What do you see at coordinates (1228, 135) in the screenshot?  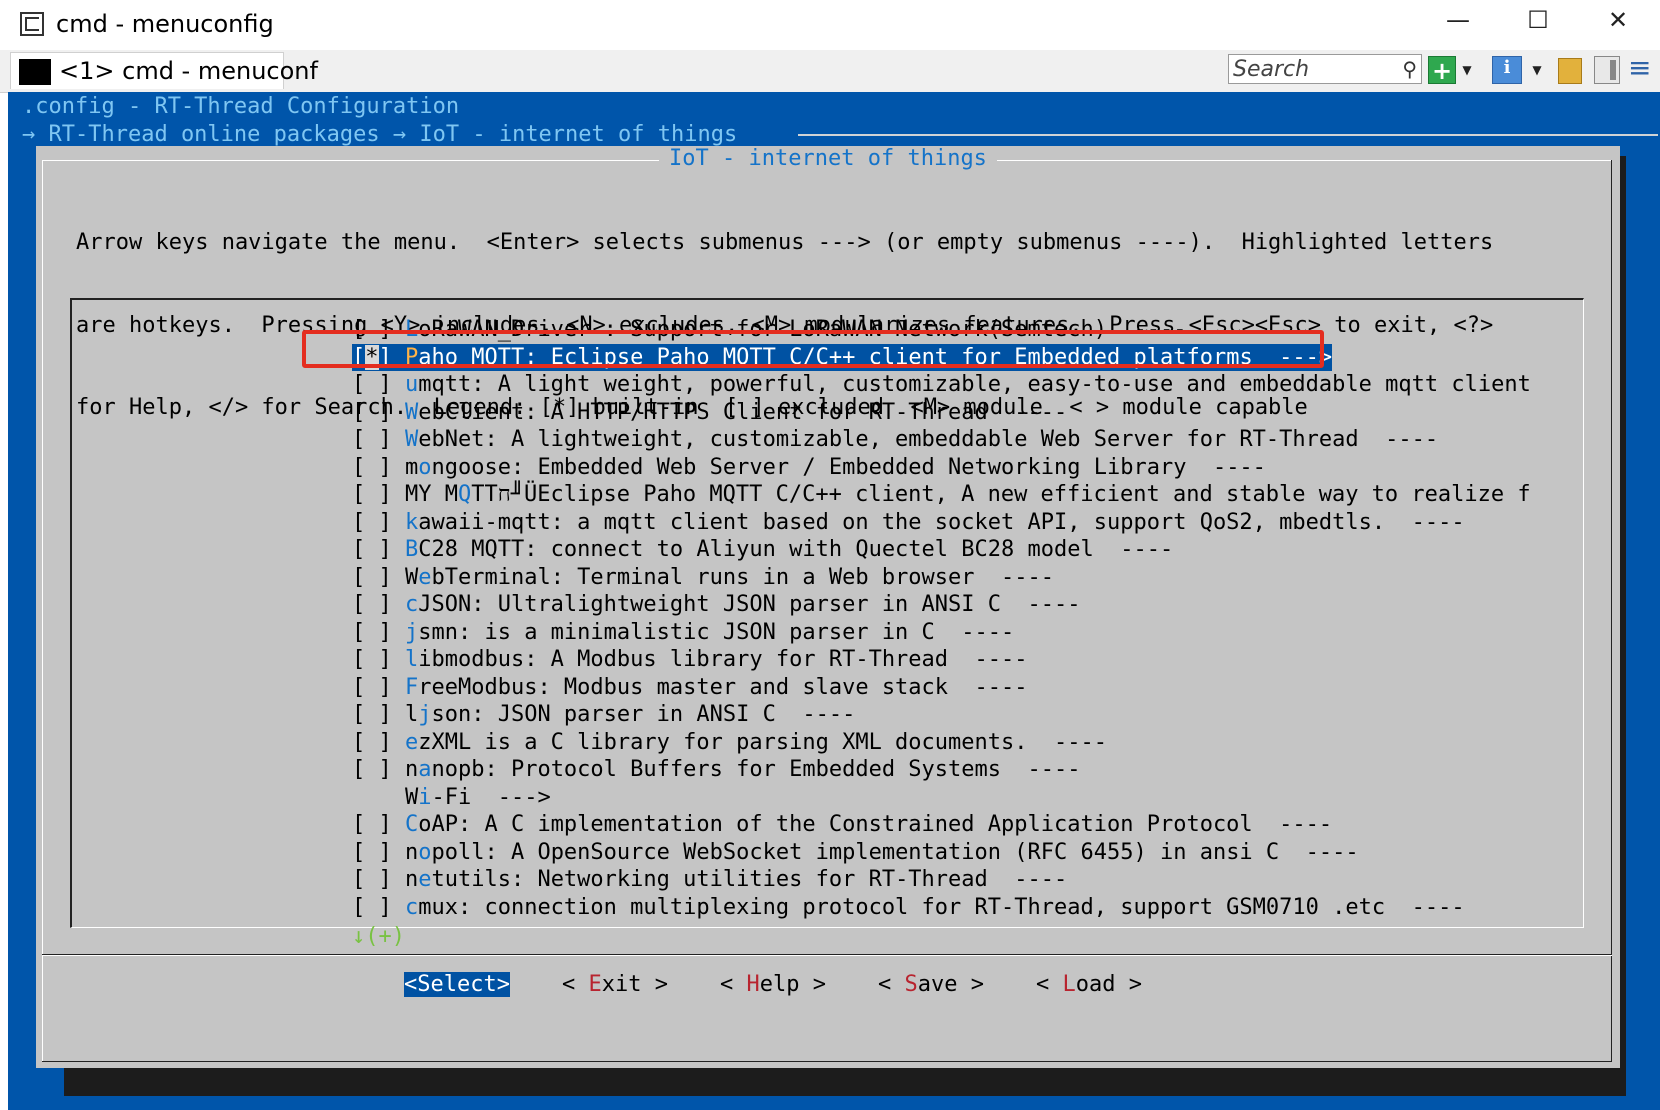 I see `header-rule` at bounding box center [1228, 135].